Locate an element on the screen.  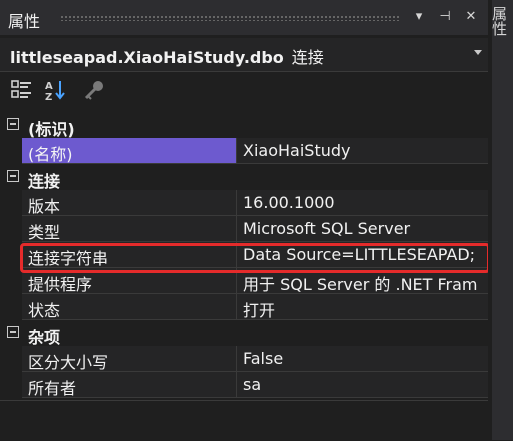
object-name: littleseapad.XiaoHaiStudy.dbo 连接 is located at coordinates (167, 57).